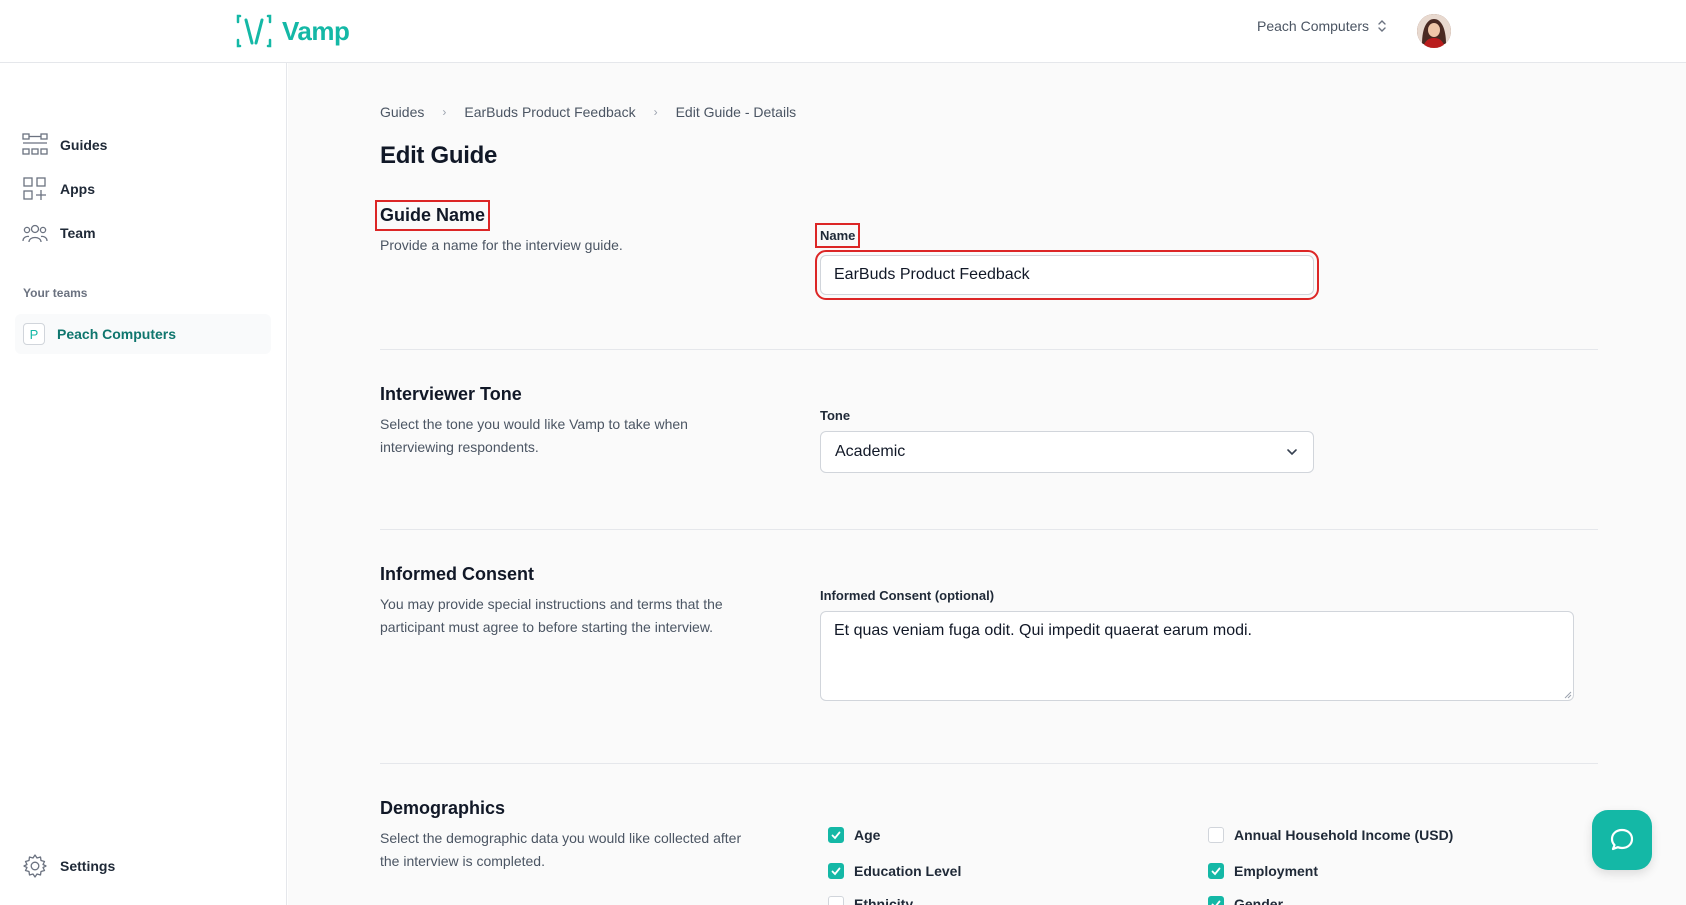 This screenshot has height=905, width=1686. What do you see at coordinates (88, 866) in the screenshot?
I see `settings-label: Settings` at bounding box center [88, 866].